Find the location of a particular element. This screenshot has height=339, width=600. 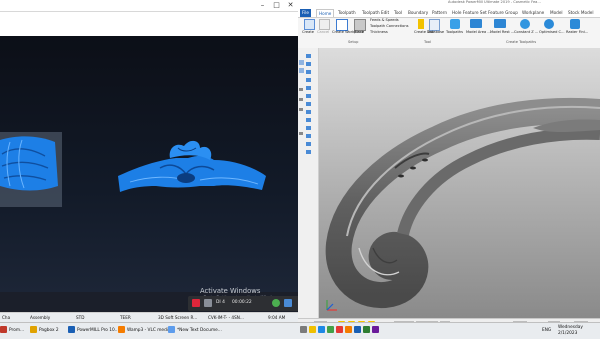

ribbon-cancel: Cancel is located at coordinates (323, 32).